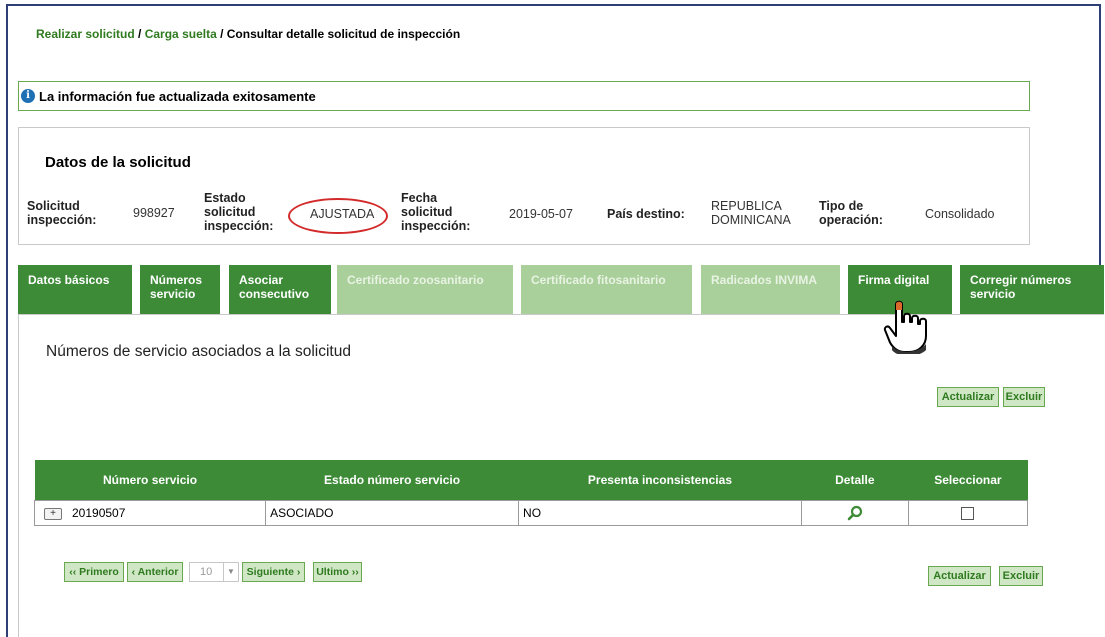 The width and height of the screenshot is (1105, 637). Describe the element at coordinates (855, 480) in the screenshot. I see `col-detalle: Detalle` at that location.